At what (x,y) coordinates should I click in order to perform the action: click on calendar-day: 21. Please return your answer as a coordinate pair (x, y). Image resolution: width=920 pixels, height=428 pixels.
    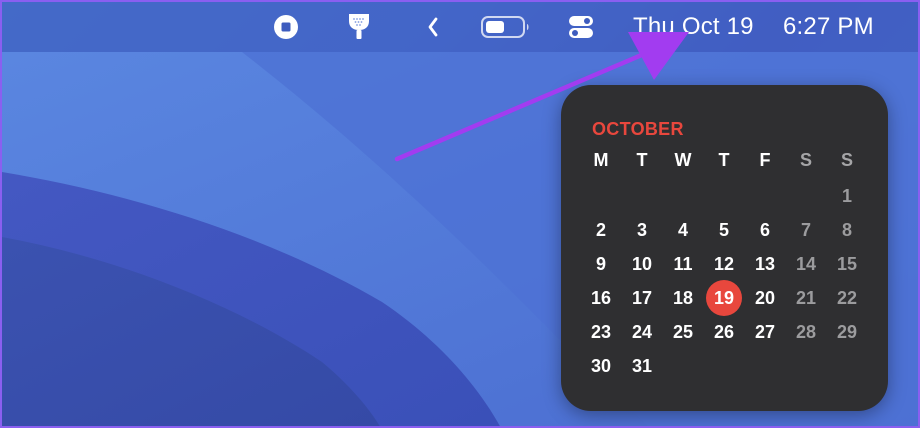
    Looking at the image, I should click on (806, 298).